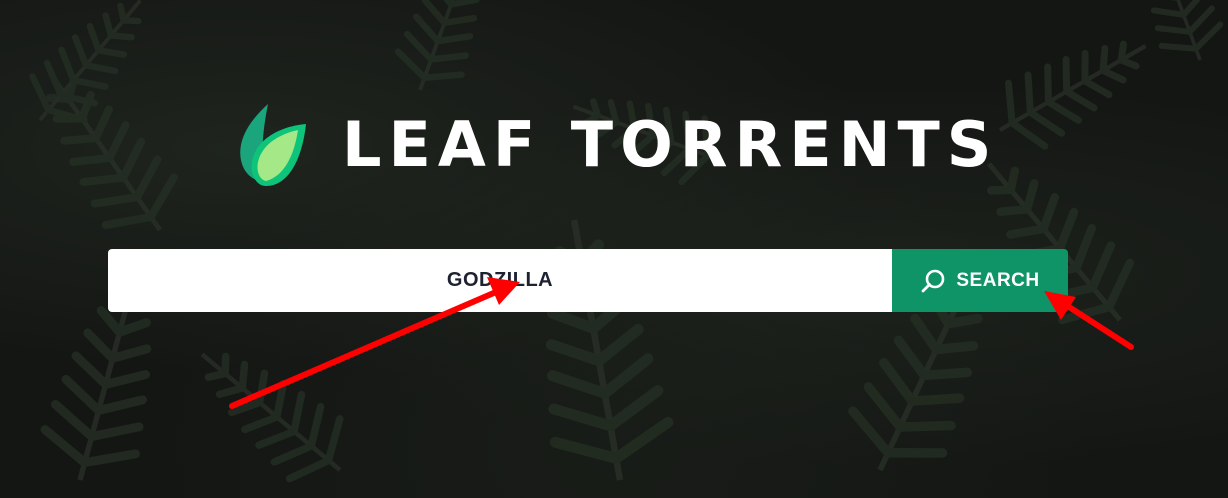  I want to click on search-button: SEARCH, so click(980, 280).